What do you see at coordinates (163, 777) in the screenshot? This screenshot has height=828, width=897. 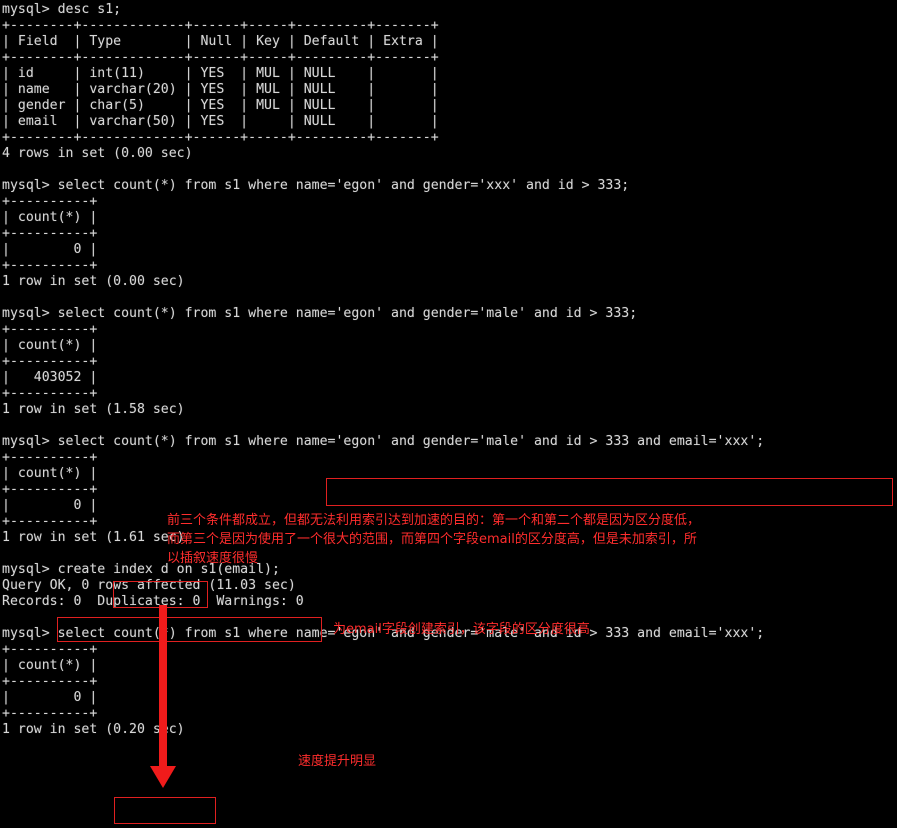 I see `annotation-arrow-head-icon` at bounding box center [163, 777].